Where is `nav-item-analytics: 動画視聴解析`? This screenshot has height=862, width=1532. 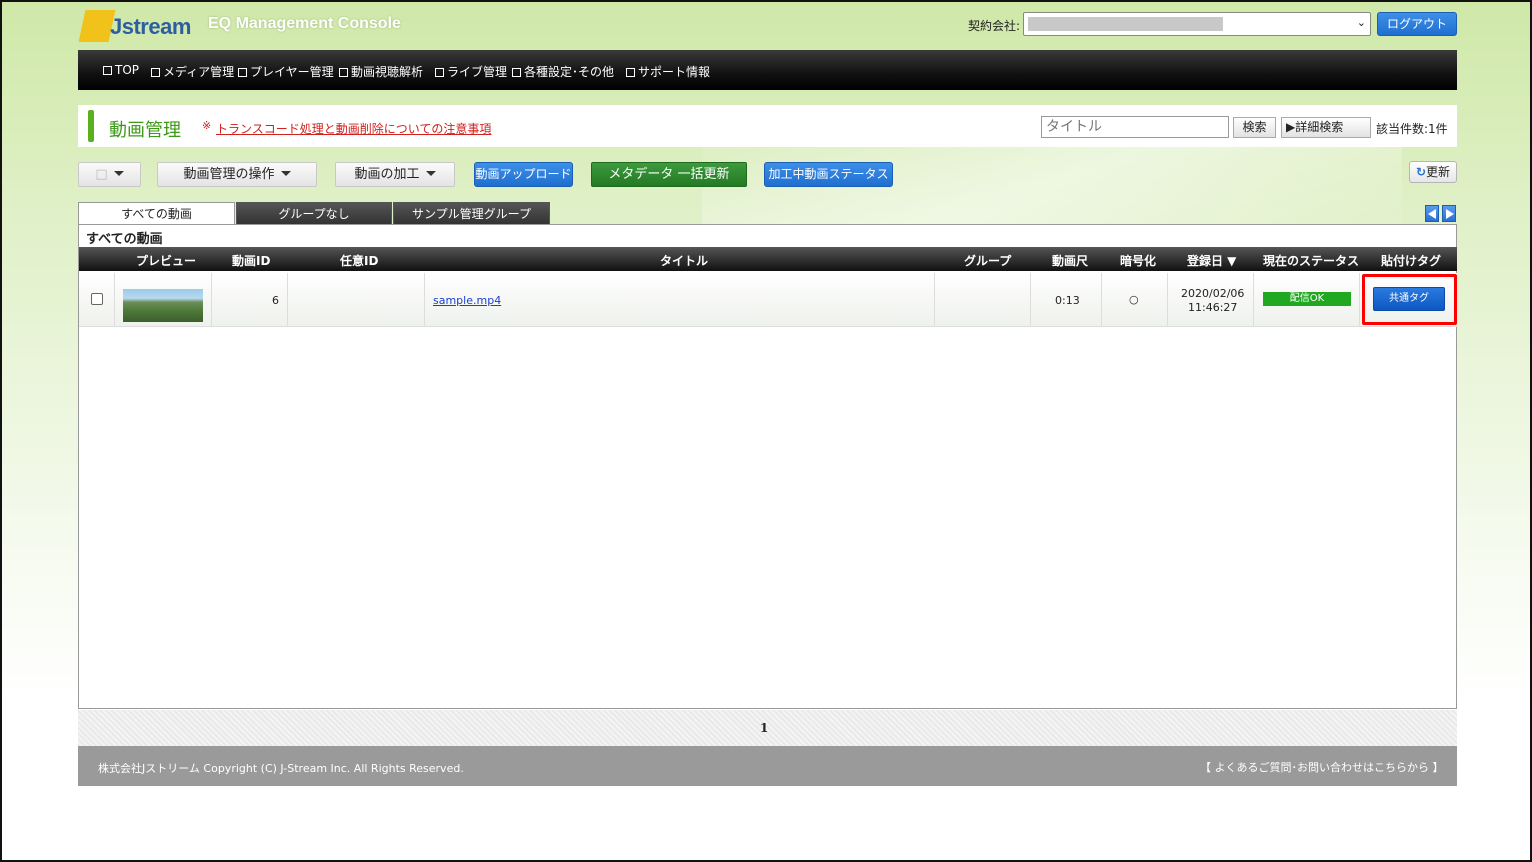 nav-item-analytics: 動画視聴解析 is located at coordinates (381, 71).